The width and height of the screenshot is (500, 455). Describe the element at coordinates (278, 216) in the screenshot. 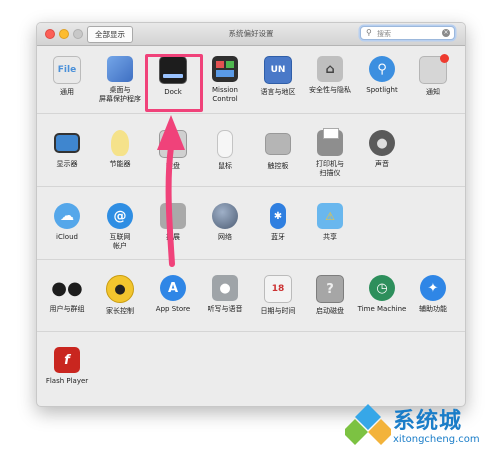

I see `bluetooth-icon: ✱` at that location.